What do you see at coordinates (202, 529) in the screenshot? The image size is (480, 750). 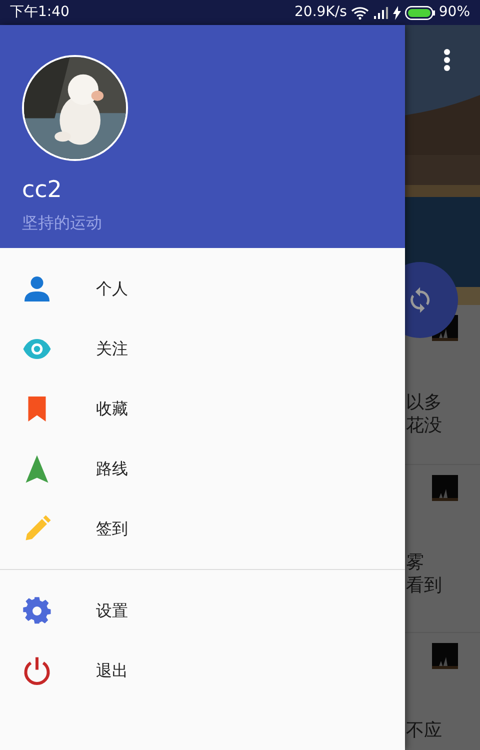 I see `menu-item: 签到` at bounding box center [202, 529].